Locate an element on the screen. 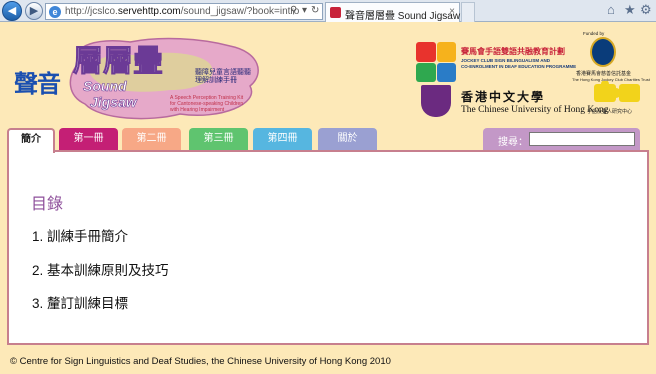 The height and width of the screenshot is (374, 656). dropdown-icon: ▾ is located at coordinates (304, 10).